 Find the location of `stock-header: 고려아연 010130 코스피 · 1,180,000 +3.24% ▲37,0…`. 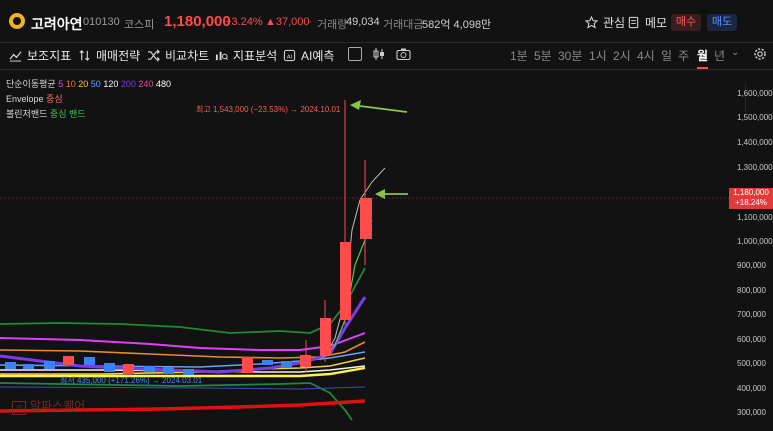

stock-header: 고려아연 010130 코스피 · 1,180,000 +3.24% ▲37,0… is located at coordinates (386, 21).